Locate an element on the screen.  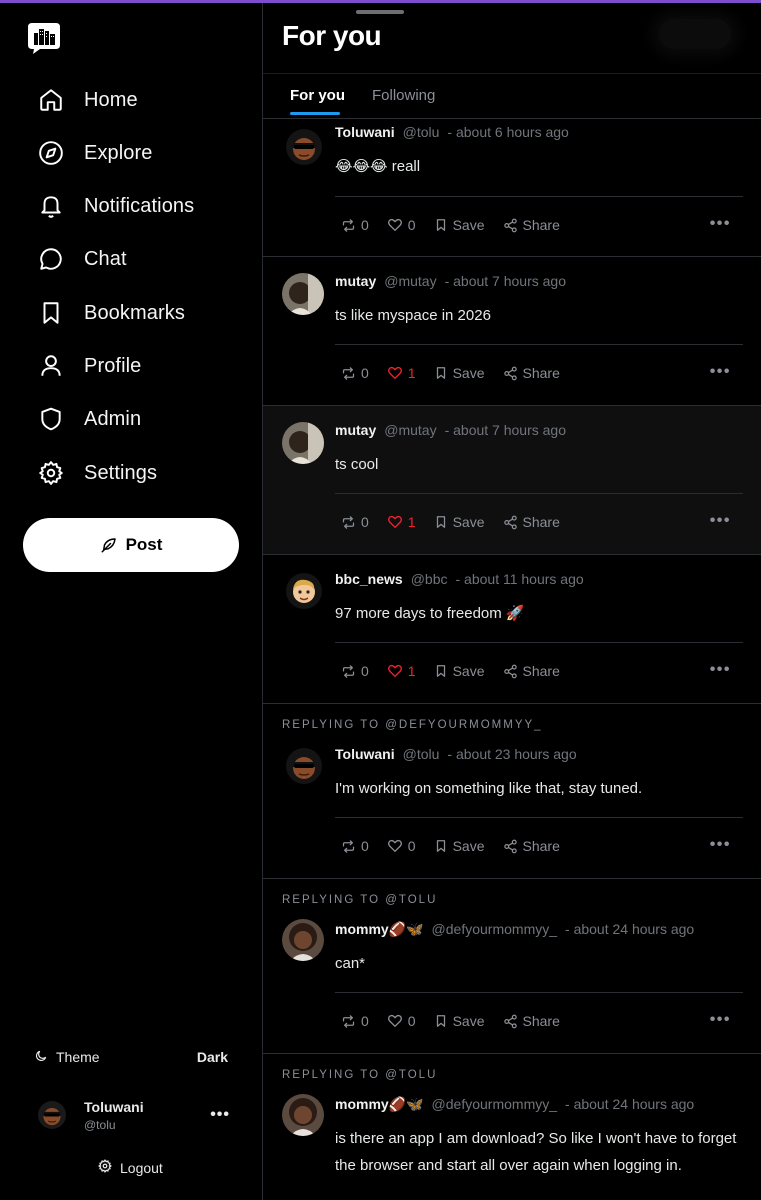
compass-icon is located at coordinates (51, 153).